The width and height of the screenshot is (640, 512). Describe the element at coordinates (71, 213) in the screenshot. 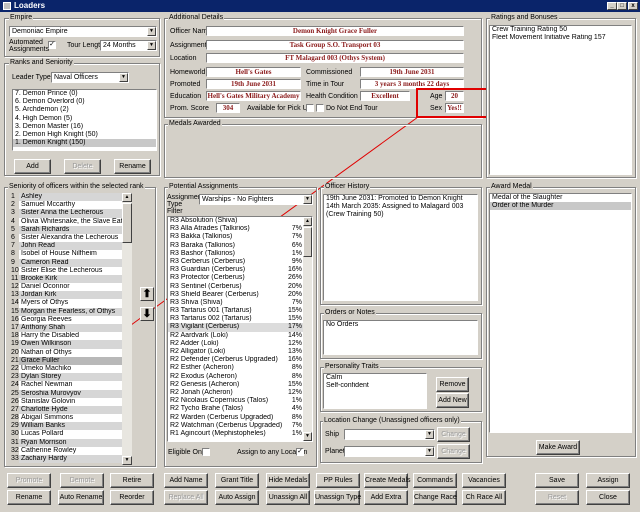

I see `seniority-row: 3 Sister Anna the Lecherous` at that location.